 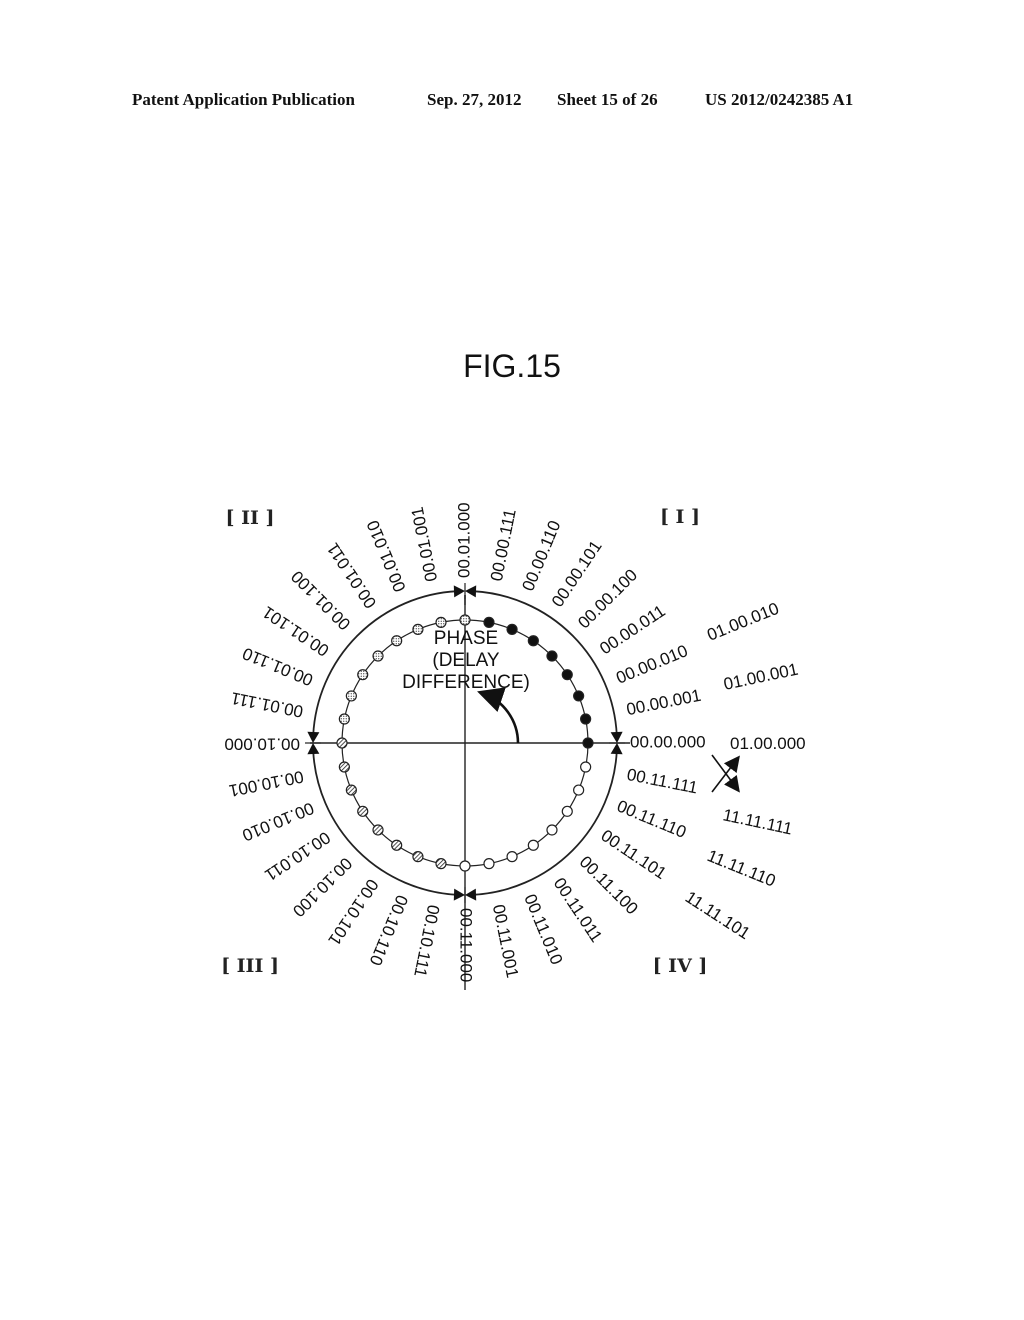 I want to click on phase-point-00.10.011, so click(x=363, y=811).